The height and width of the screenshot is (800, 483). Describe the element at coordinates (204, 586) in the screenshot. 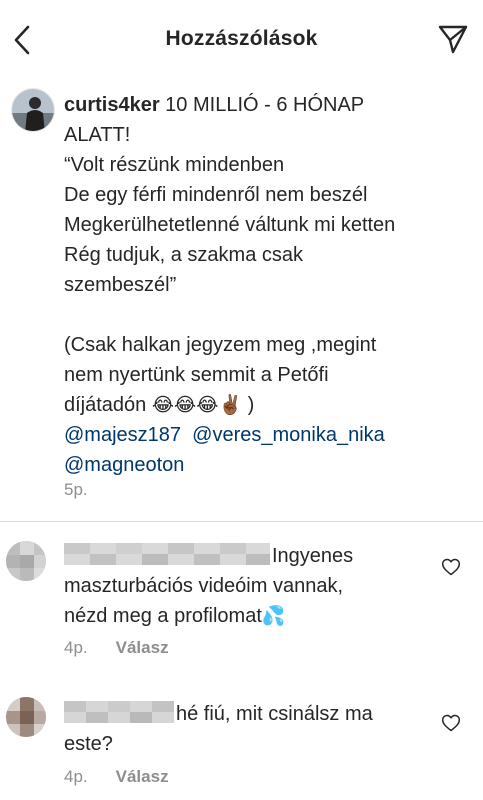

I see `comment-text-line: maszturbációs videóim vannak,` at that location.